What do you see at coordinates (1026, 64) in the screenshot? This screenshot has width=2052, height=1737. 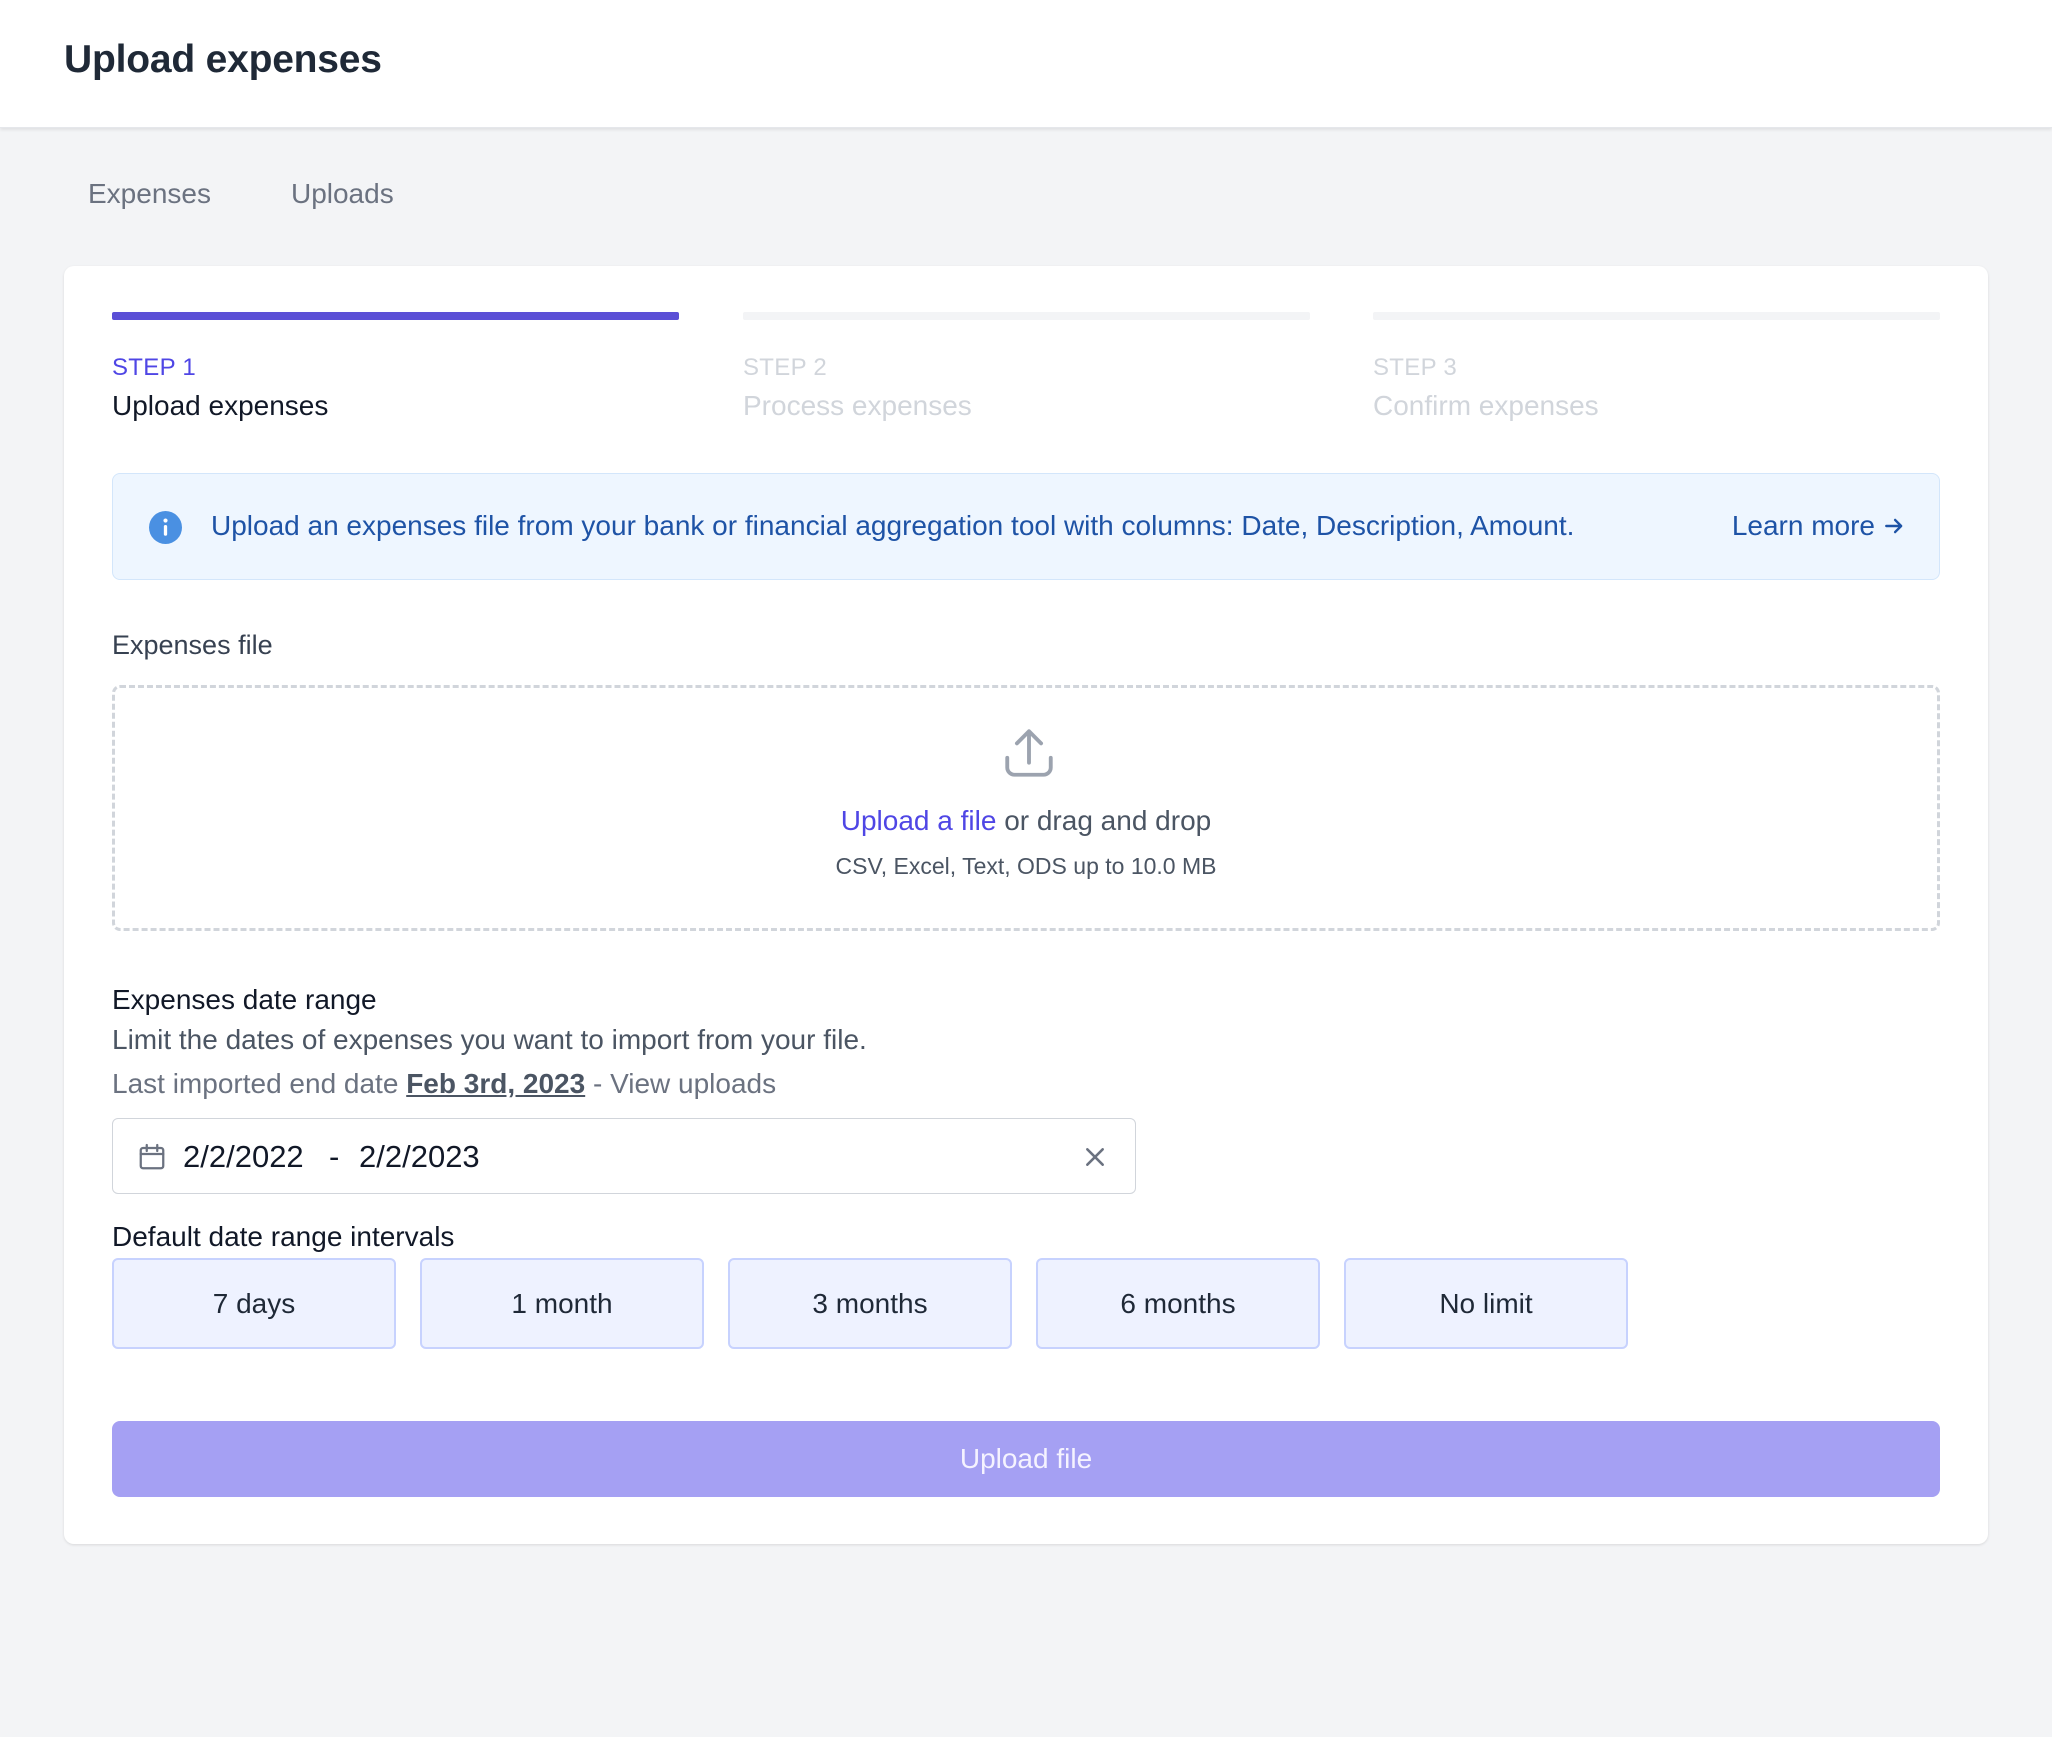 I see `top-bar: Upload expenses` at bounding box center [1026, 64].